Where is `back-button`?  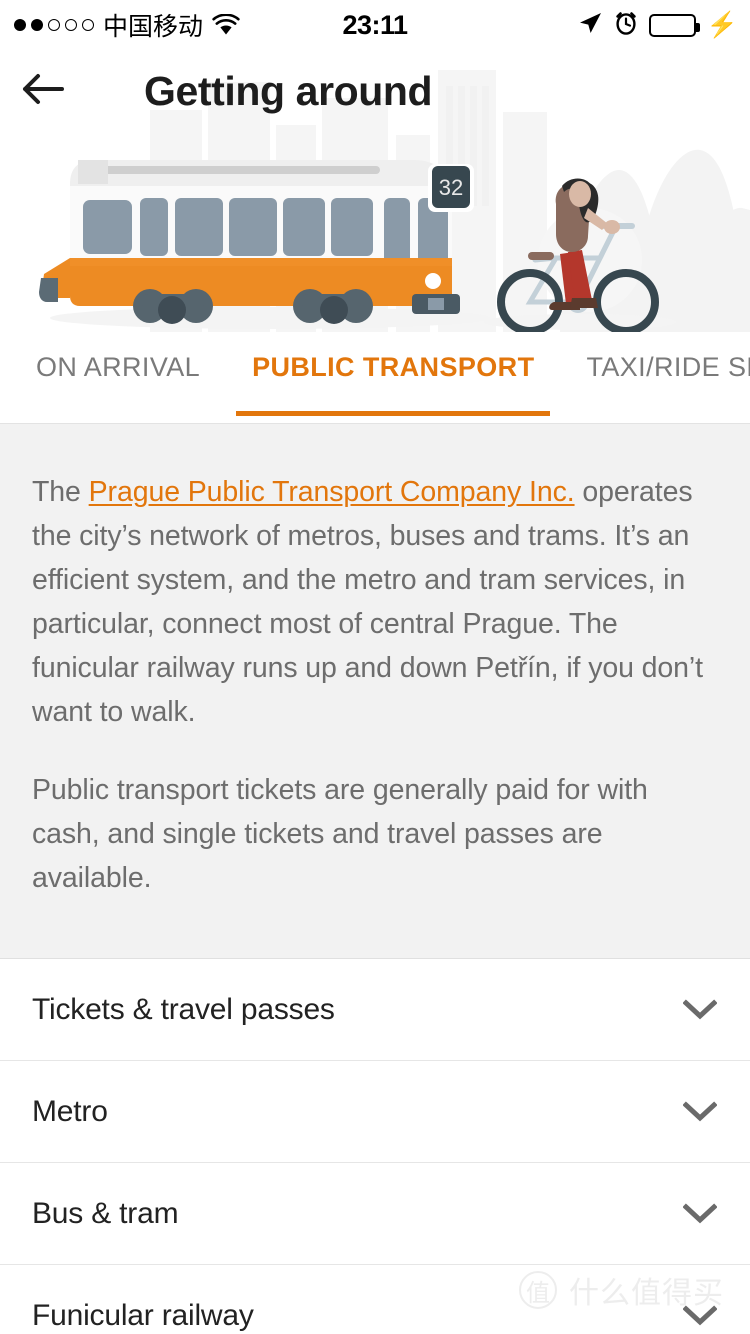 back-button is located at coordinates (43, 91).